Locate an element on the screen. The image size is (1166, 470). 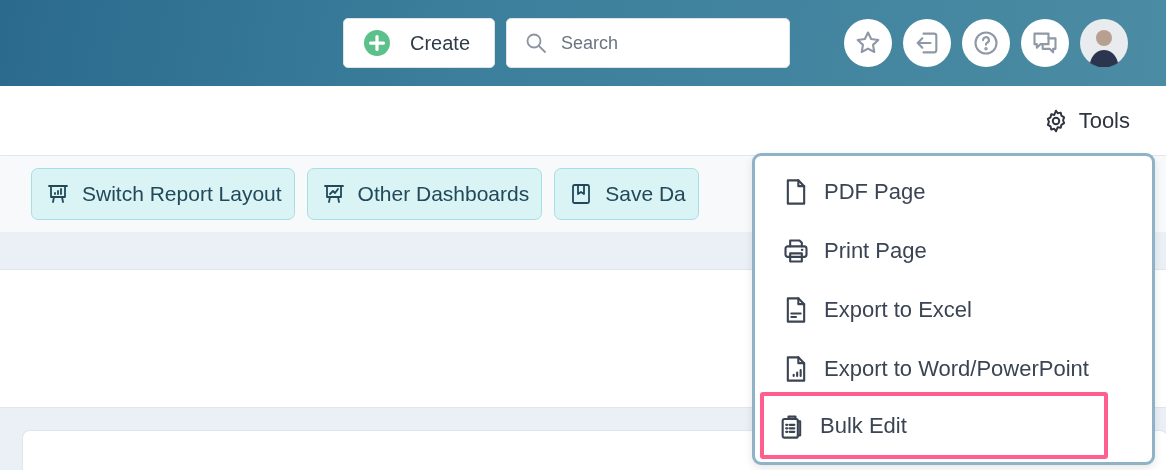
help-button is located at coordinates (986, 43).